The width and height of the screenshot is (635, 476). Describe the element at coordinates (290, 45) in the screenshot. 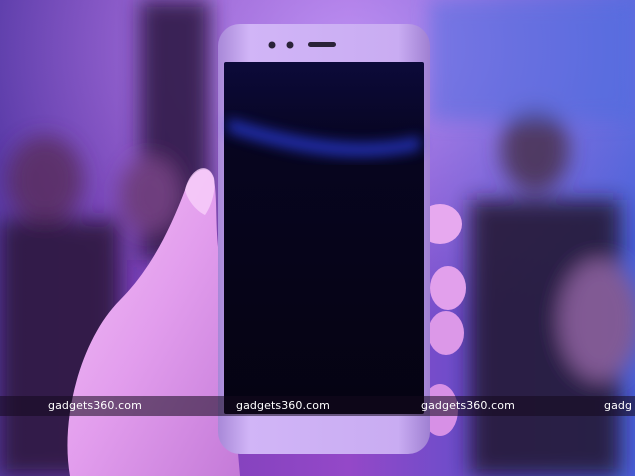

I see `front-camera` at that location.